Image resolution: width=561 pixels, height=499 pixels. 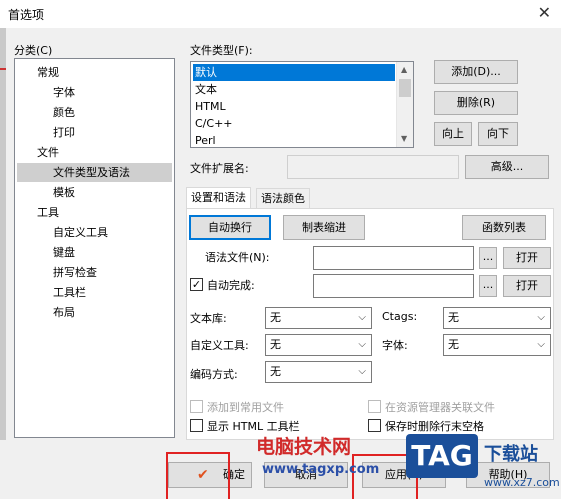 I want to click on scroll-thumb, so click(x=405, y=88).